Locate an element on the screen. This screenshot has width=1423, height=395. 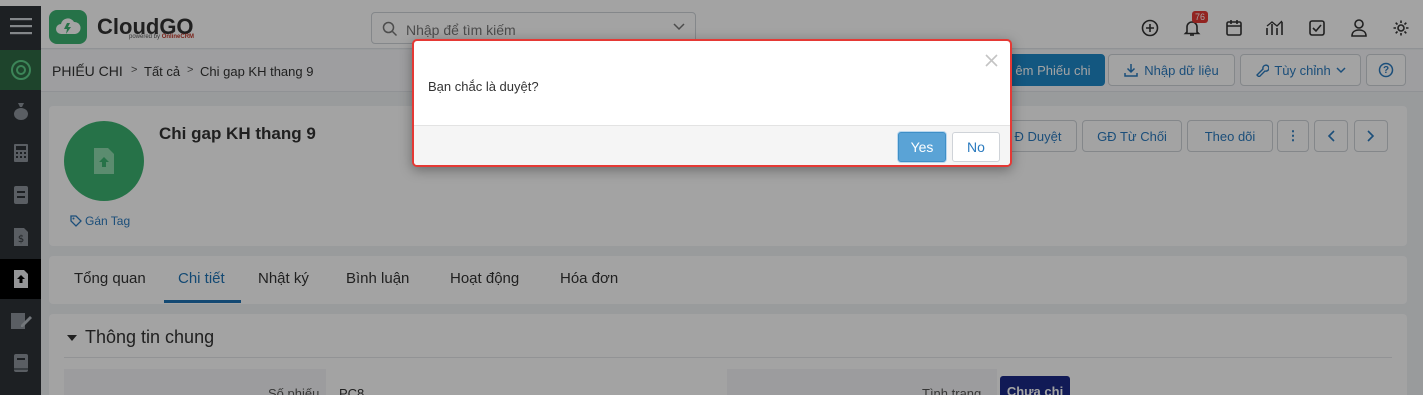
no-button: No is located at coordinates (976, 147).